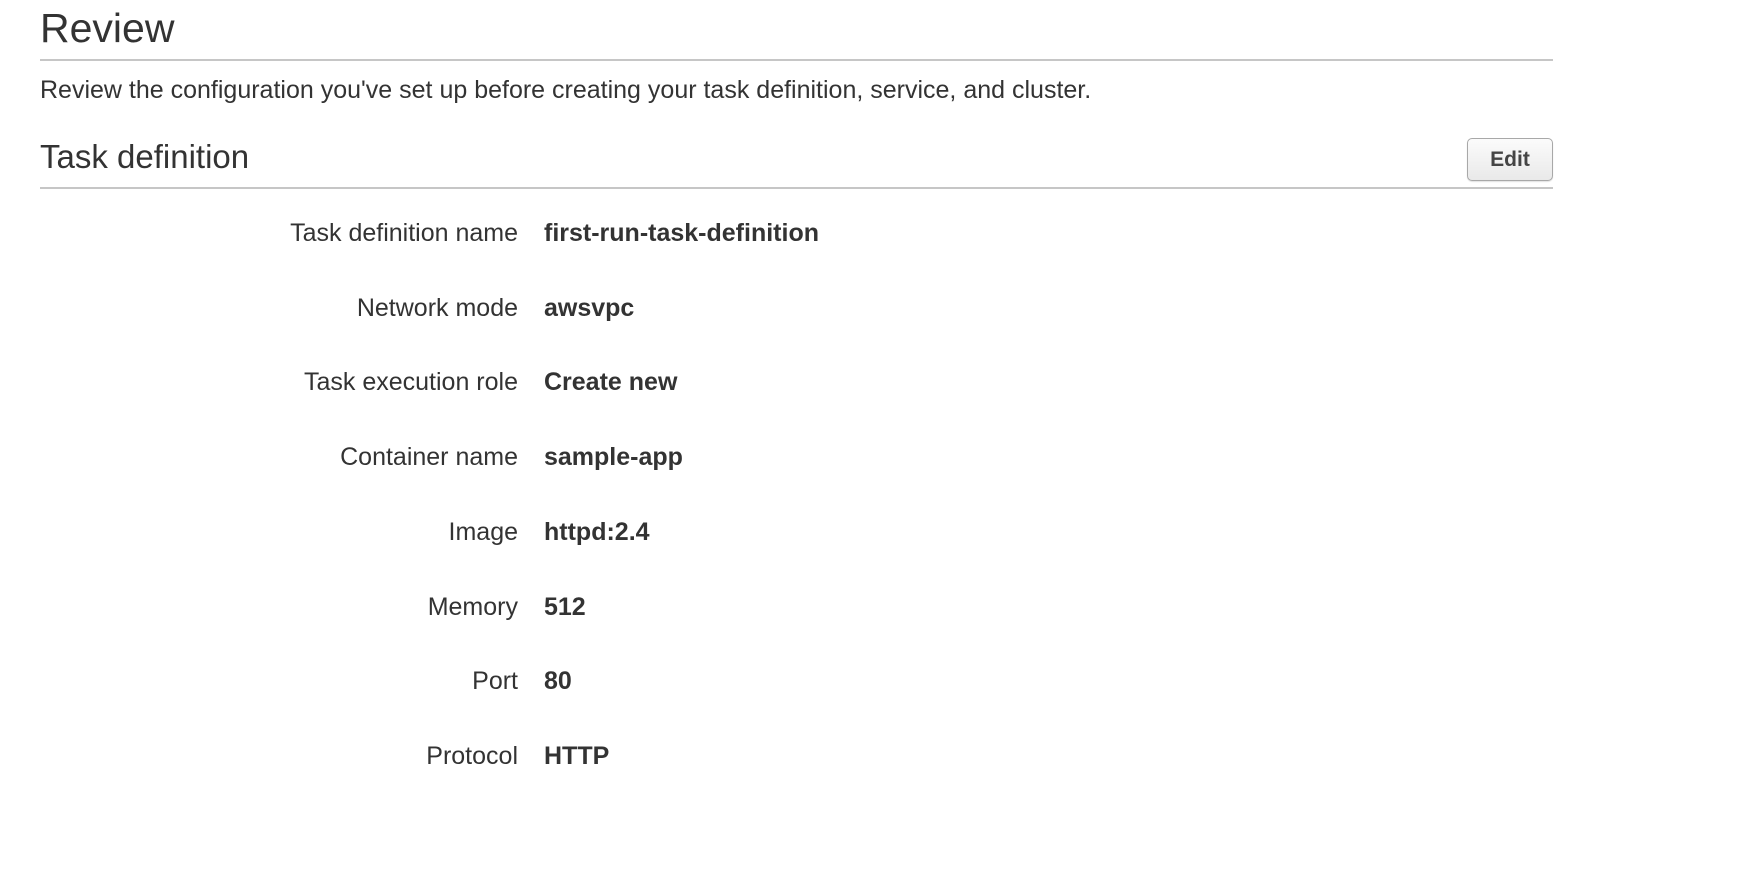 This screenshot has width=1762, height=884. What do you see at coordinates (681, 233) in the screenshot?
I see `detail-value: first-run-task-definition` at bounding box center [681, 233].